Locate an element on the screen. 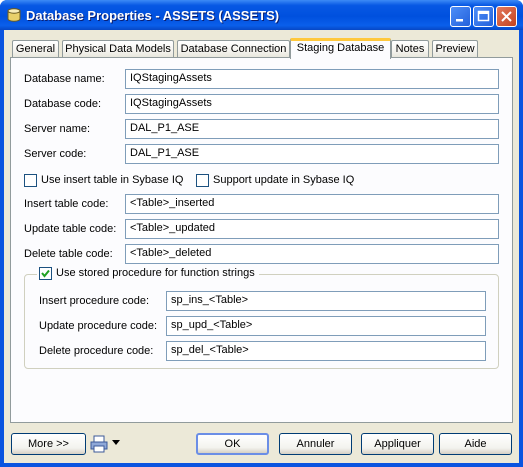 The width and height of the screenshot is (523, 467). triangle-down-icon is located at coordinates (116, 443).